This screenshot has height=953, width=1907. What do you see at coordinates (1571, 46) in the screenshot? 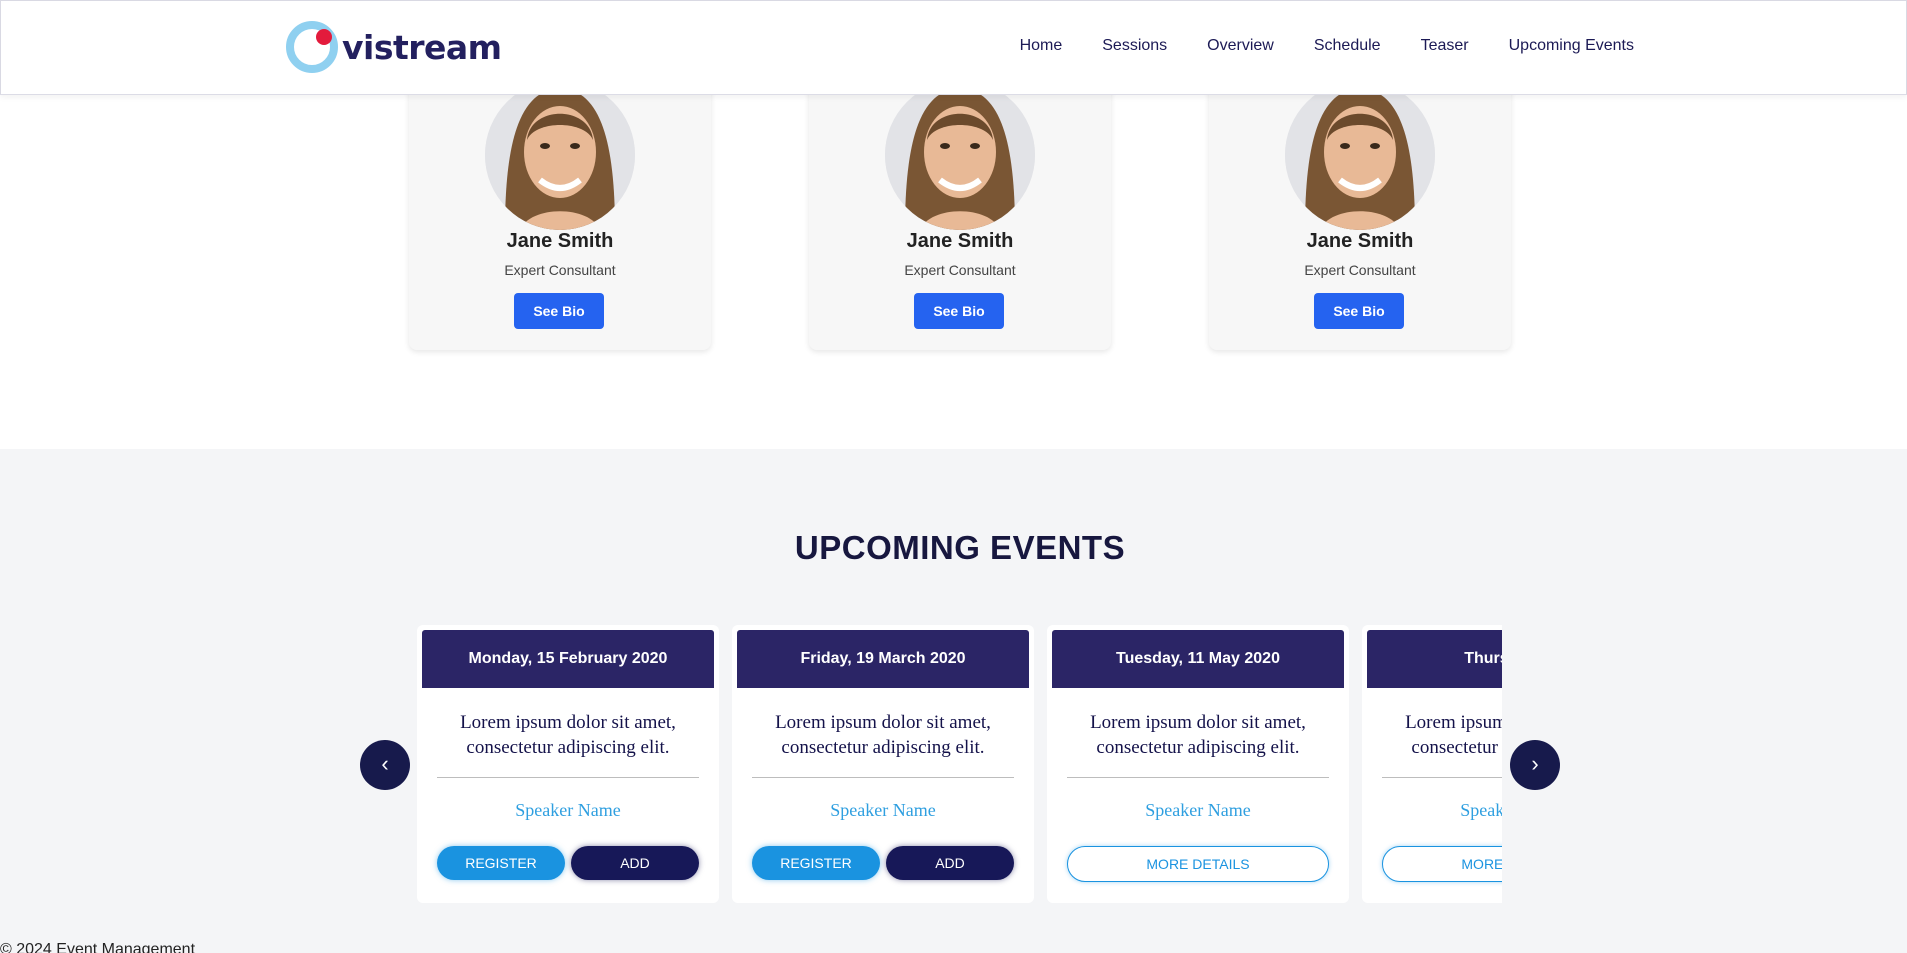
I see `nav-upcoming-events: Upcoming Events` at bounding box center [1571, 46].